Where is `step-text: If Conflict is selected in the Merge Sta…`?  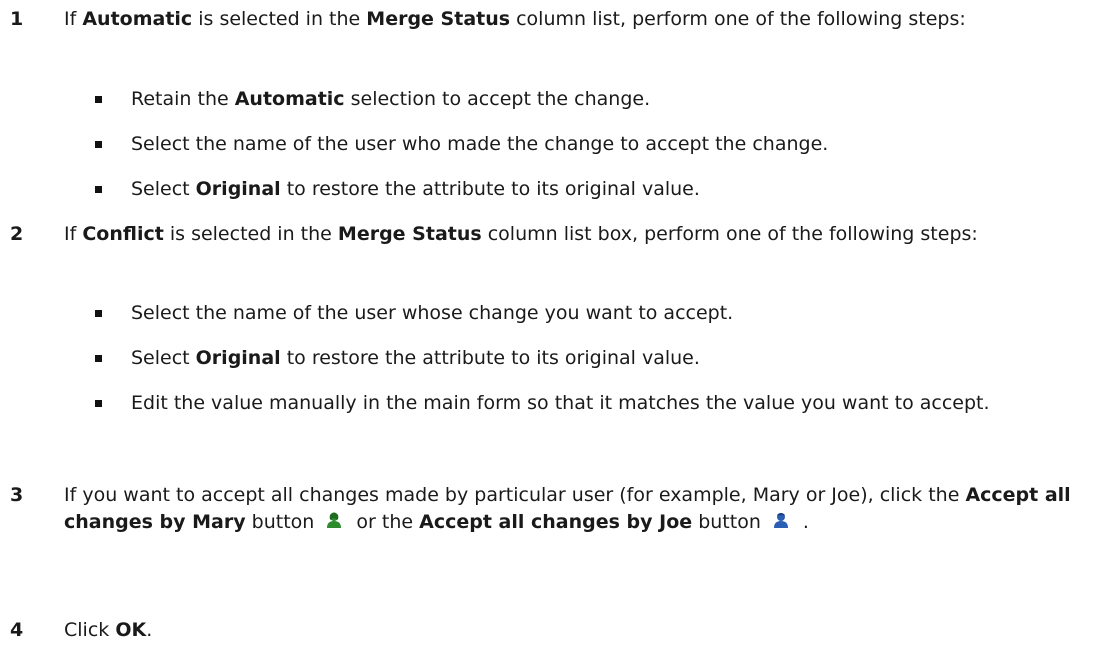 step-text: If Conflict is selected in the Merge Sta… is located at coordinates (521, 234).